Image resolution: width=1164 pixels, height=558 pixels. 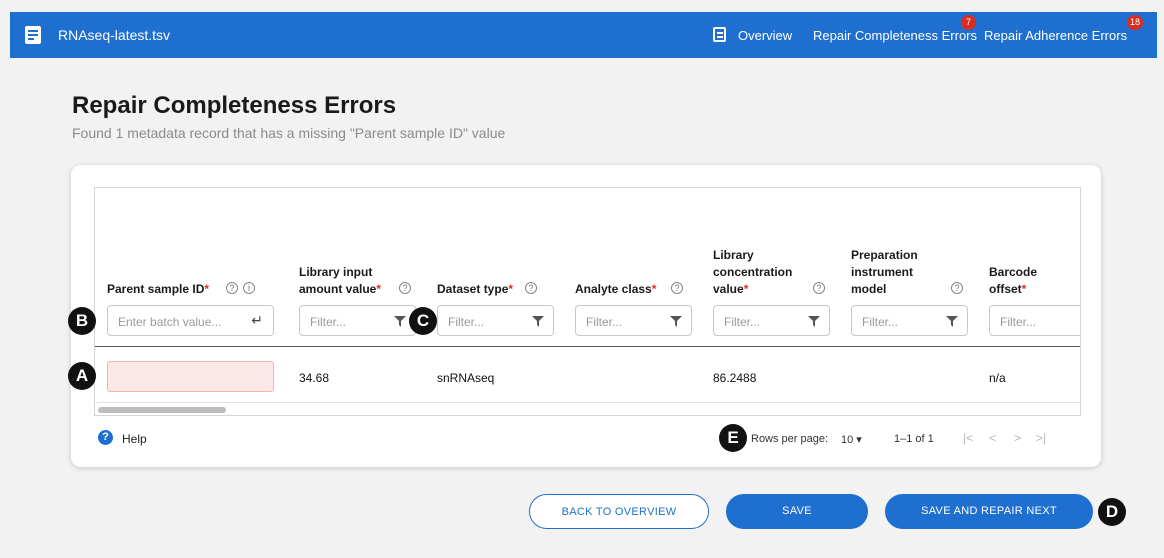 I want to click on rows-per-page-select: 10 ▾, so click(x=851, y=439).